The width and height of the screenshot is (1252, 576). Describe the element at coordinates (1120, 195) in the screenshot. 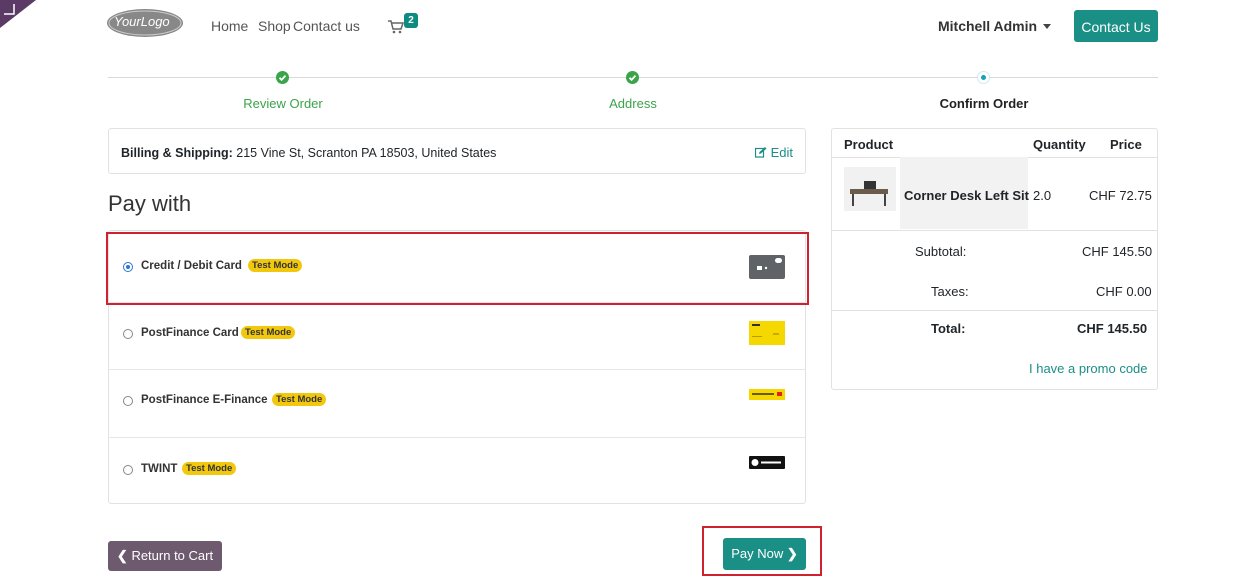

I see `product-price: CHF 72.75` at that location.